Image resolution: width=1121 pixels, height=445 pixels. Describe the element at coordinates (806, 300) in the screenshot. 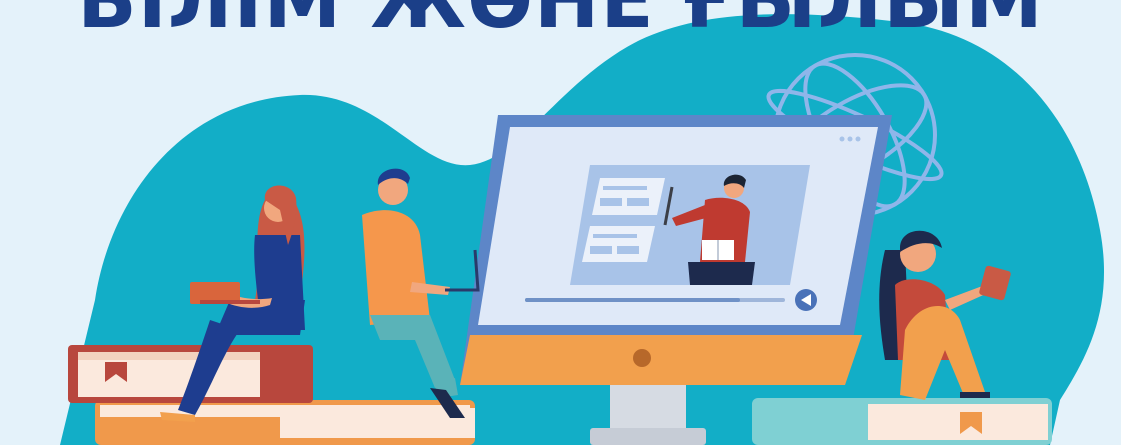

I see `play-back-icon` at that location.